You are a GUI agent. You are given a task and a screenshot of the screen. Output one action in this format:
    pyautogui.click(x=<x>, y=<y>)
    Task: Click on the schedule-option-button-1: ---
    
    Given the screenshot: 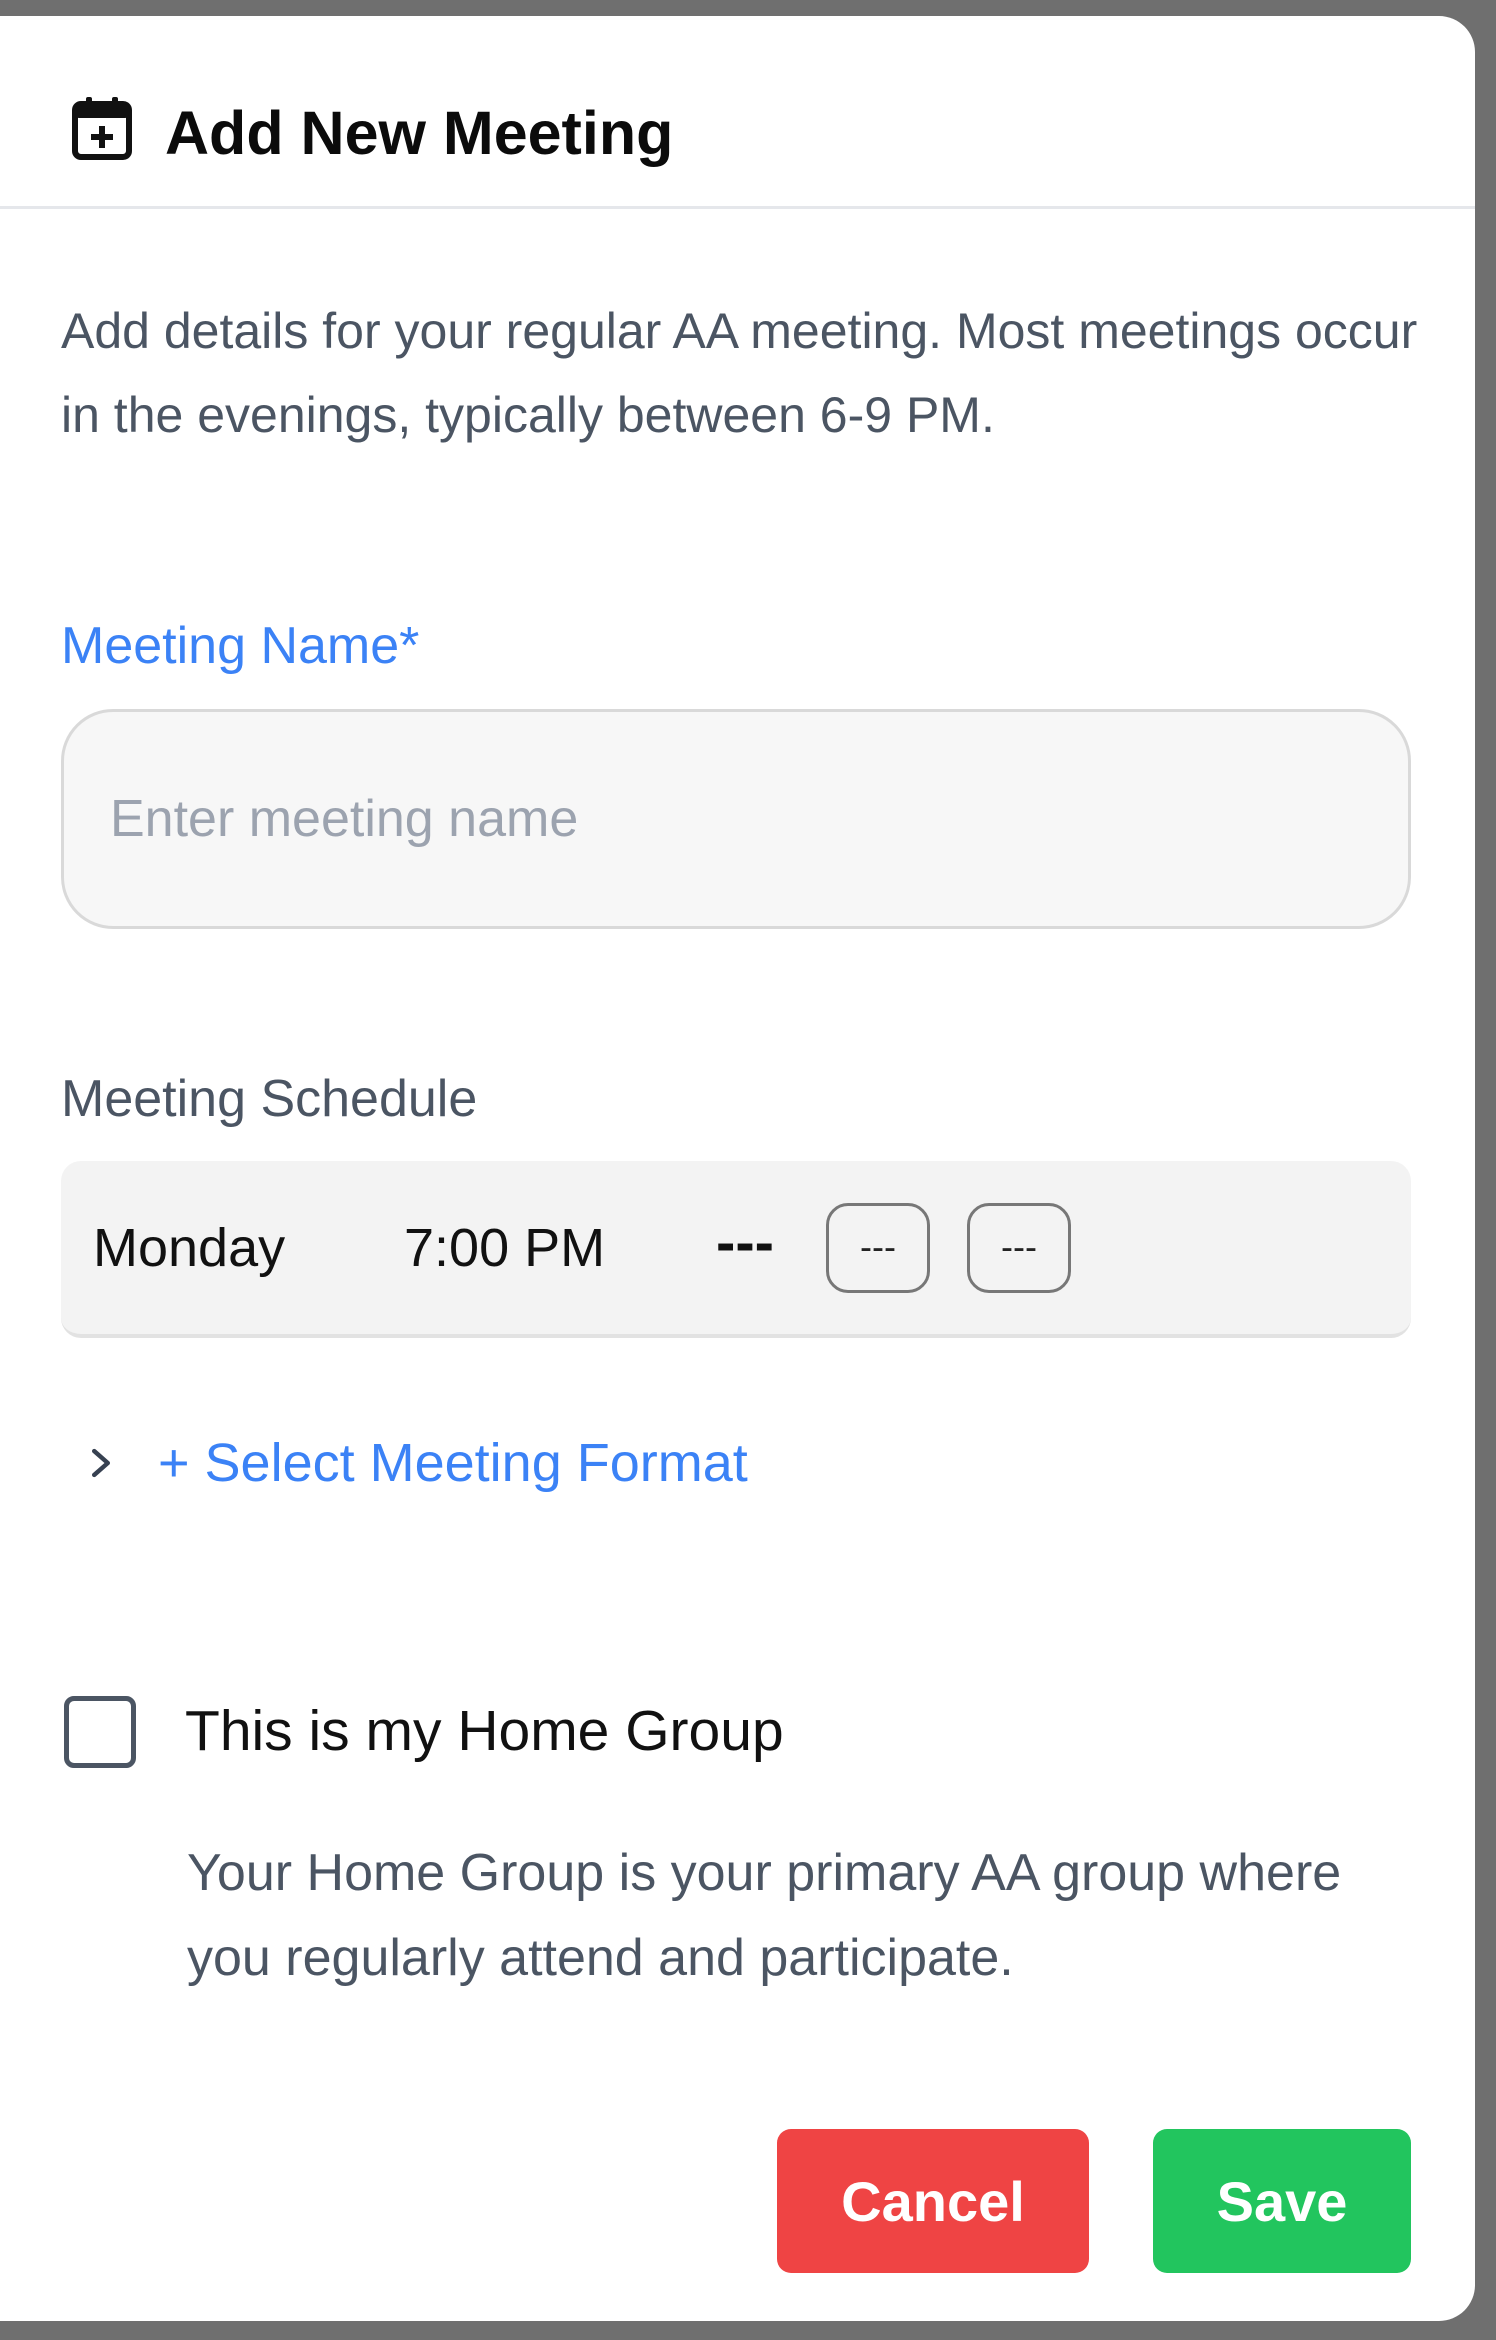 What is the action you would take?
    pyautogui.click(x=878, y=1248)
    